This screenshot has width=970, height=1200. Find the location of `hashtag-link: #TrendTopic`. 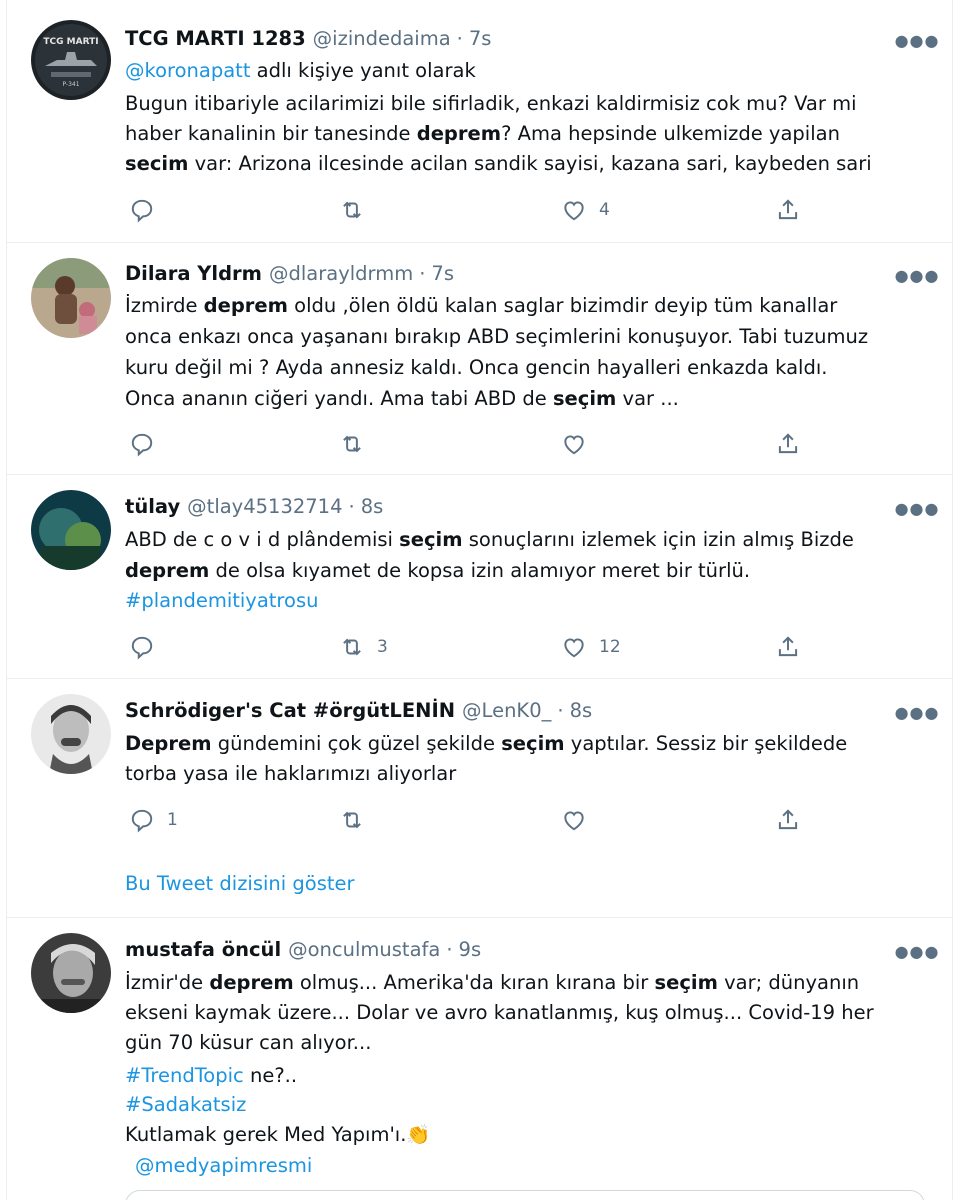

hashtag-link: #TrendTopic is located at coordinates (184, 1075).